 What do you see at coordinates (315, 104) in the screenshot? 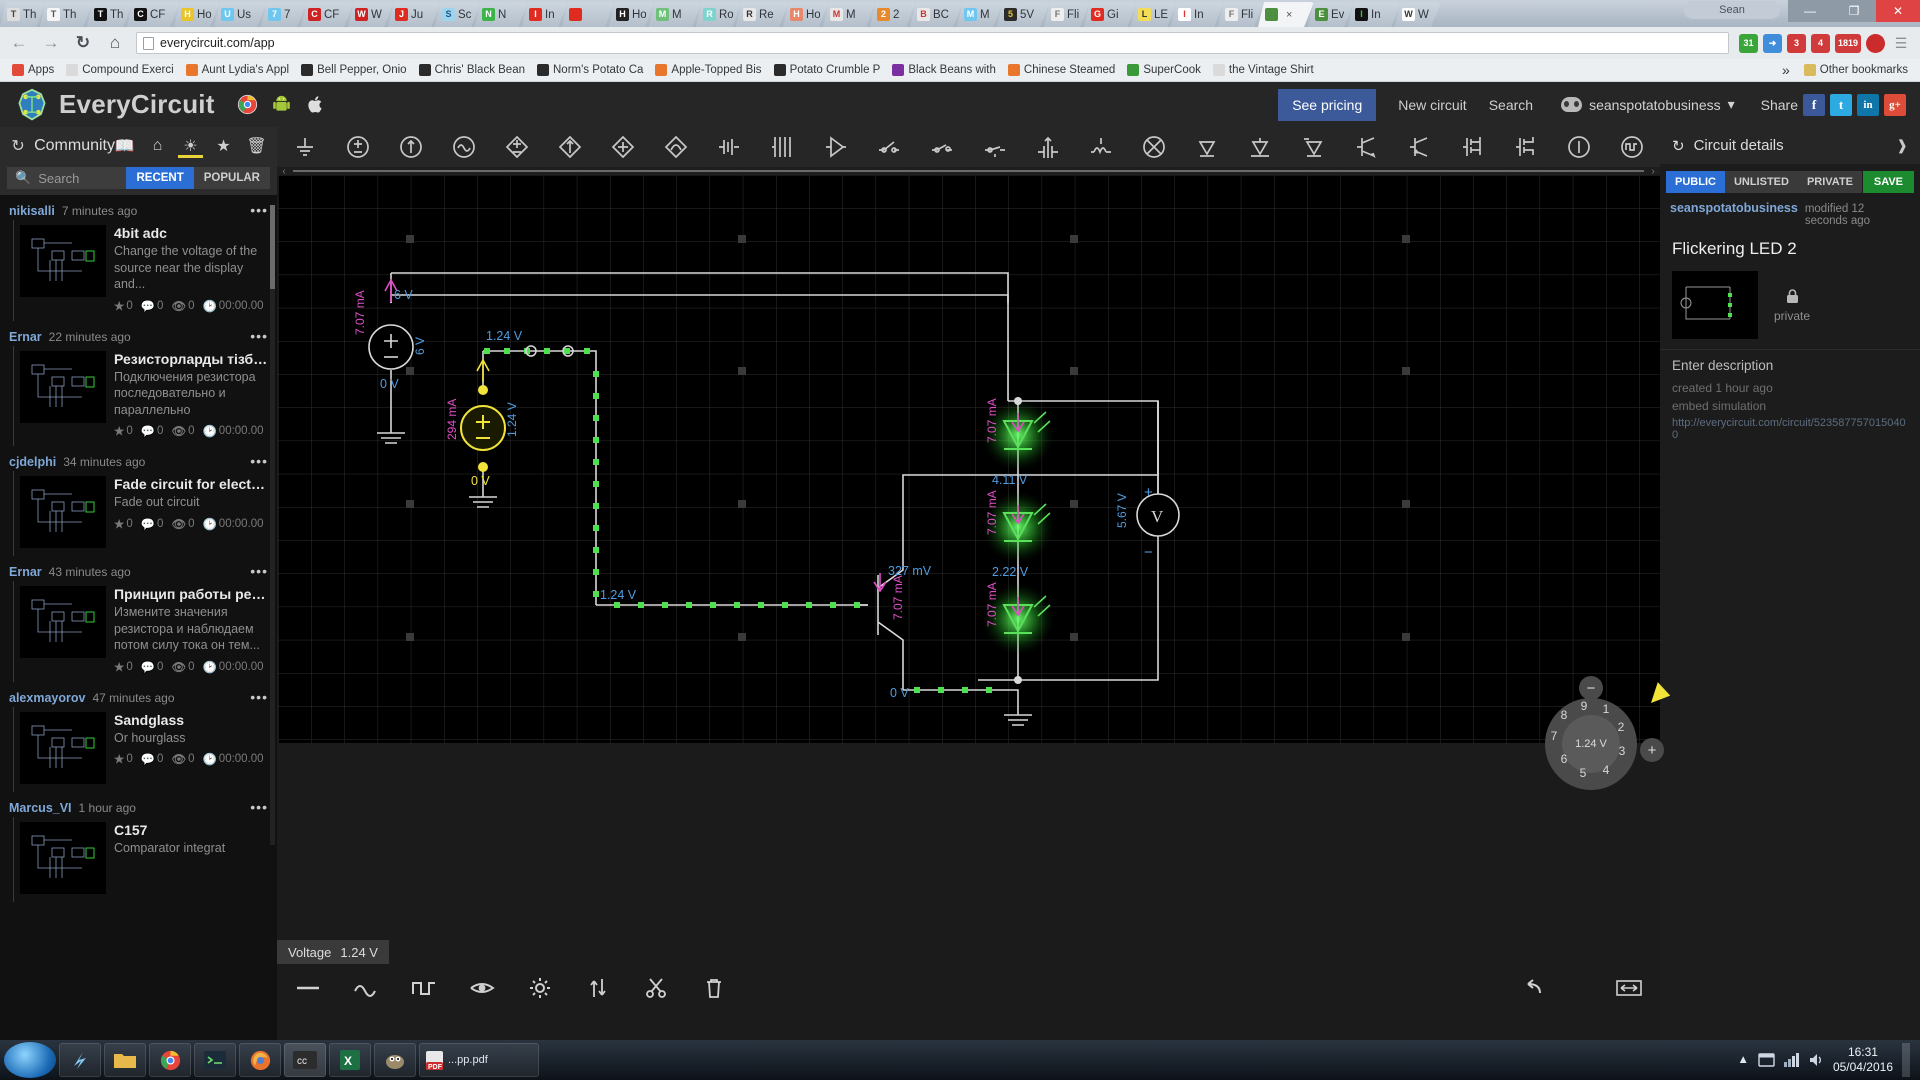
I see `apple-icon` at bounding box center [315, 104].